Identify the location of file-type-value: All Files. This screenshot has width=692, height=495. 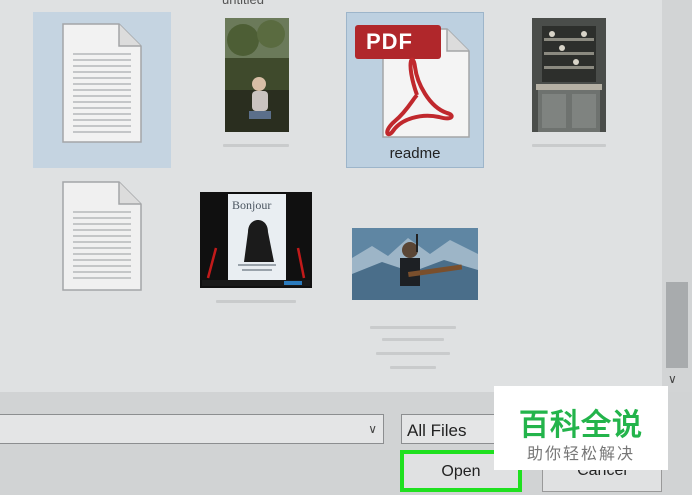
(437, 430).